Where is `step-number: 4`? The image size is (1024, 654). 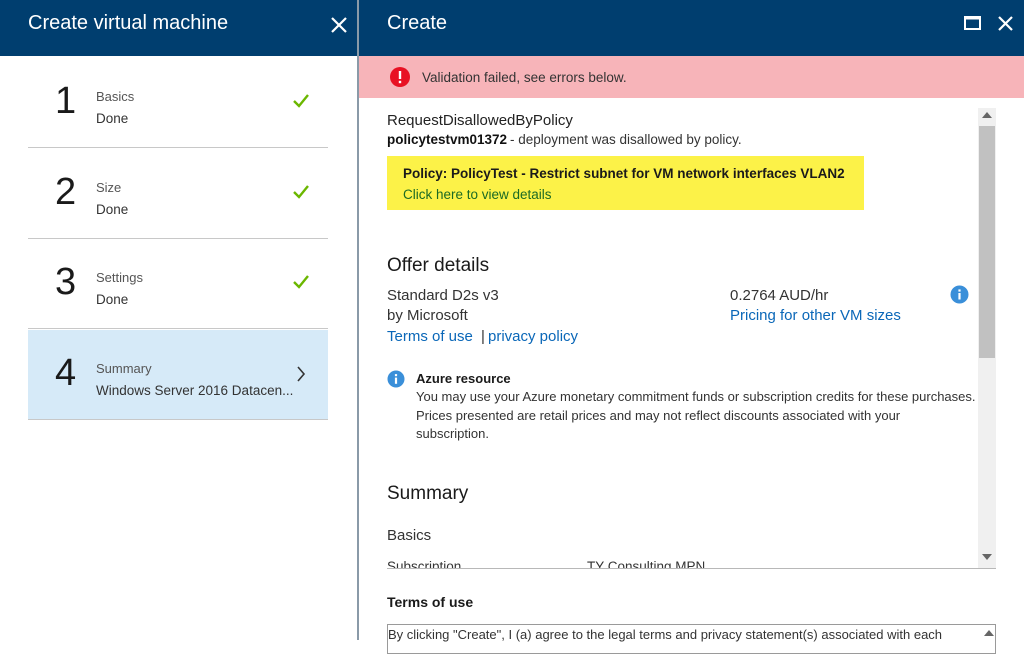 step-number: 4 is located at coordinates (66, 373).